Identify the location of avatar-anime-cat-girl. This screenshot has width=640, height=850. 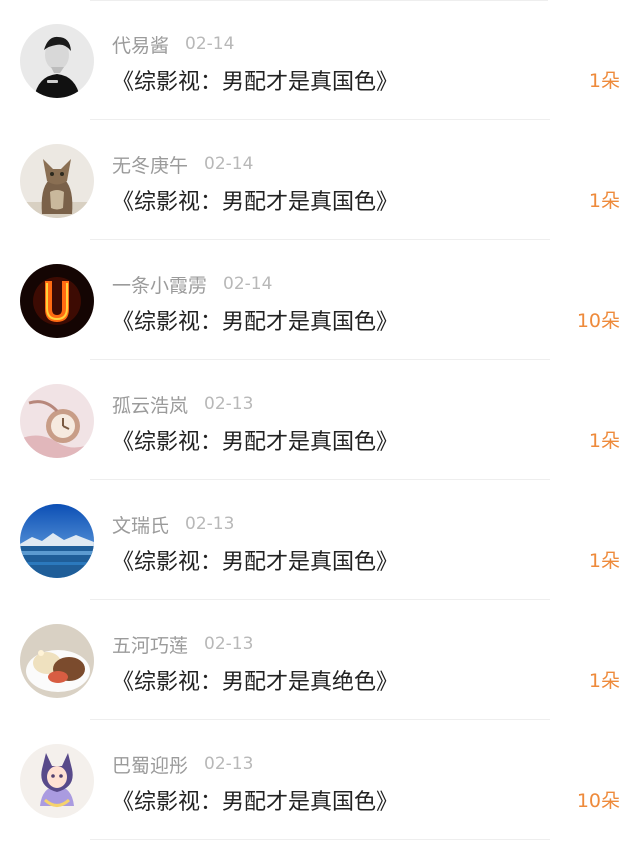
(57, 781).